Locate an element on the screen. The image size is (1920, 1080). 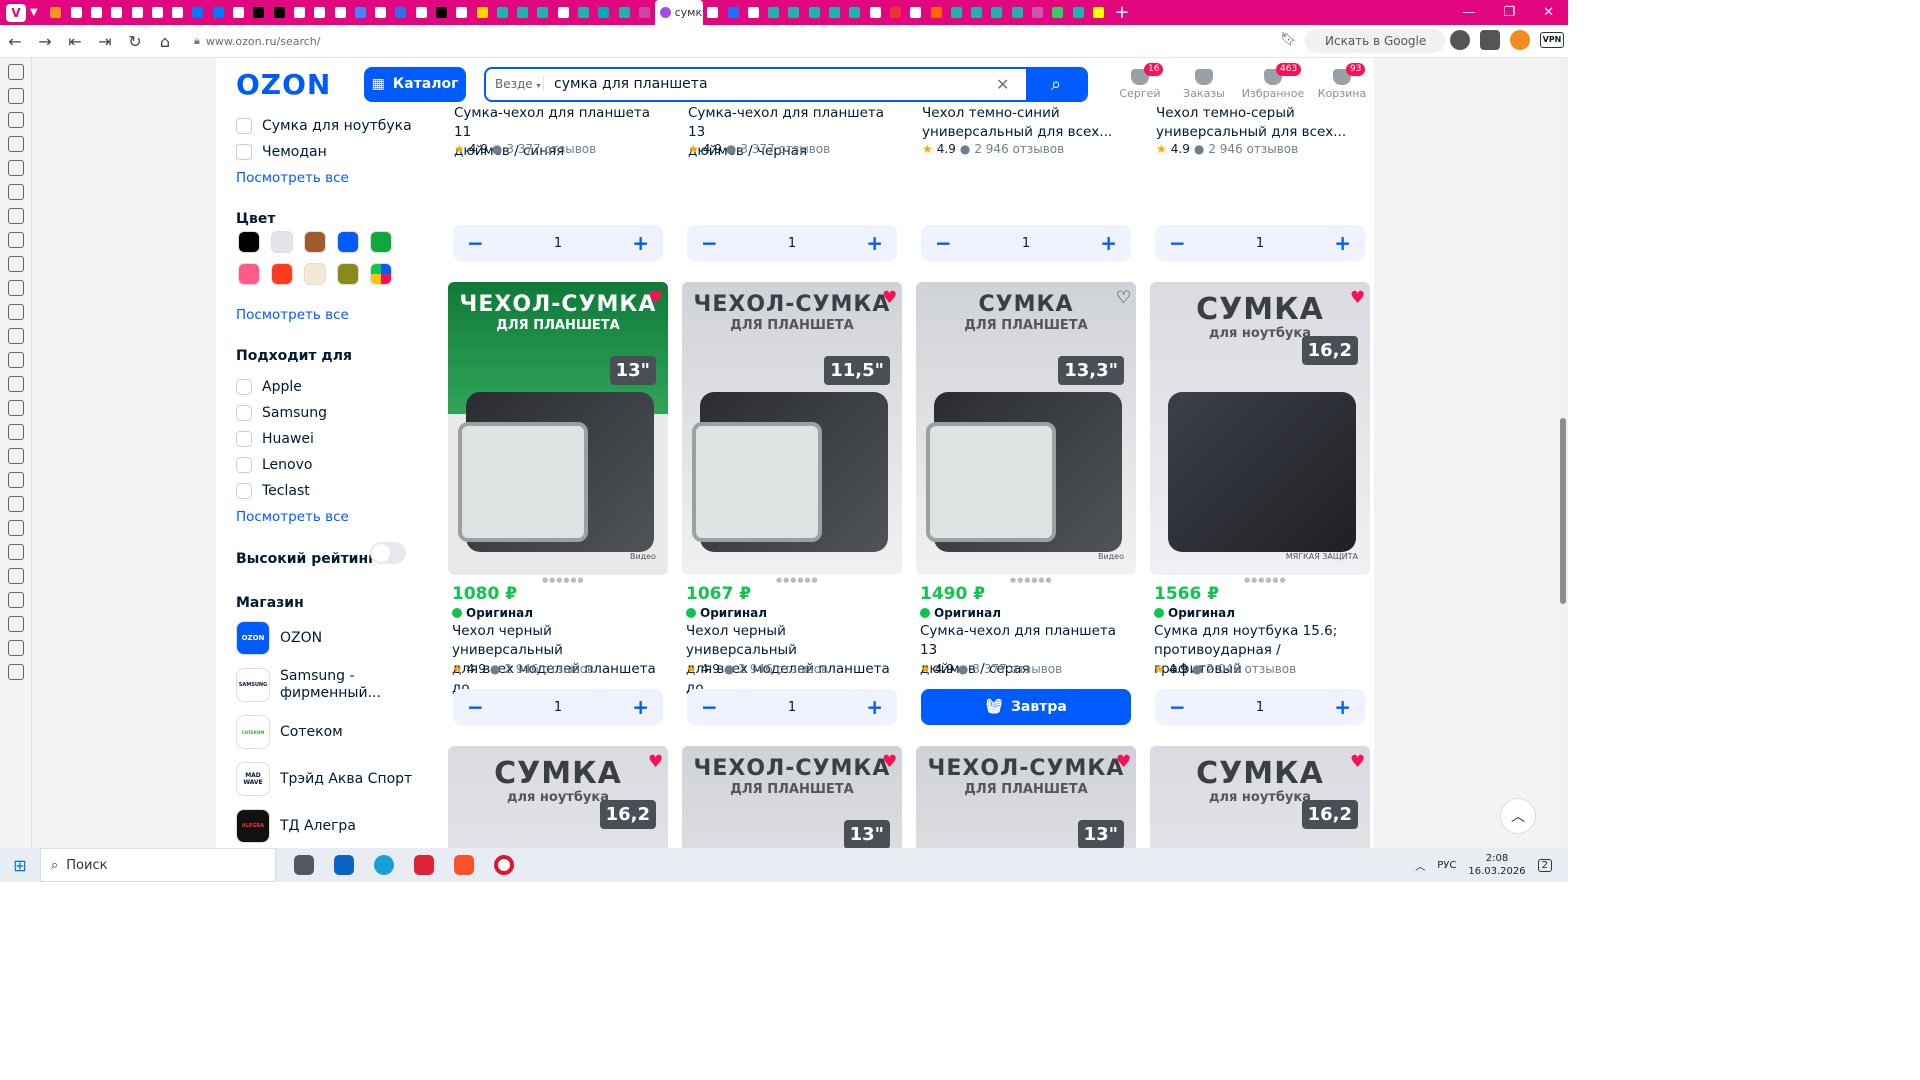
close-window-icon: ✕ is located at coordinates (1548, 12).